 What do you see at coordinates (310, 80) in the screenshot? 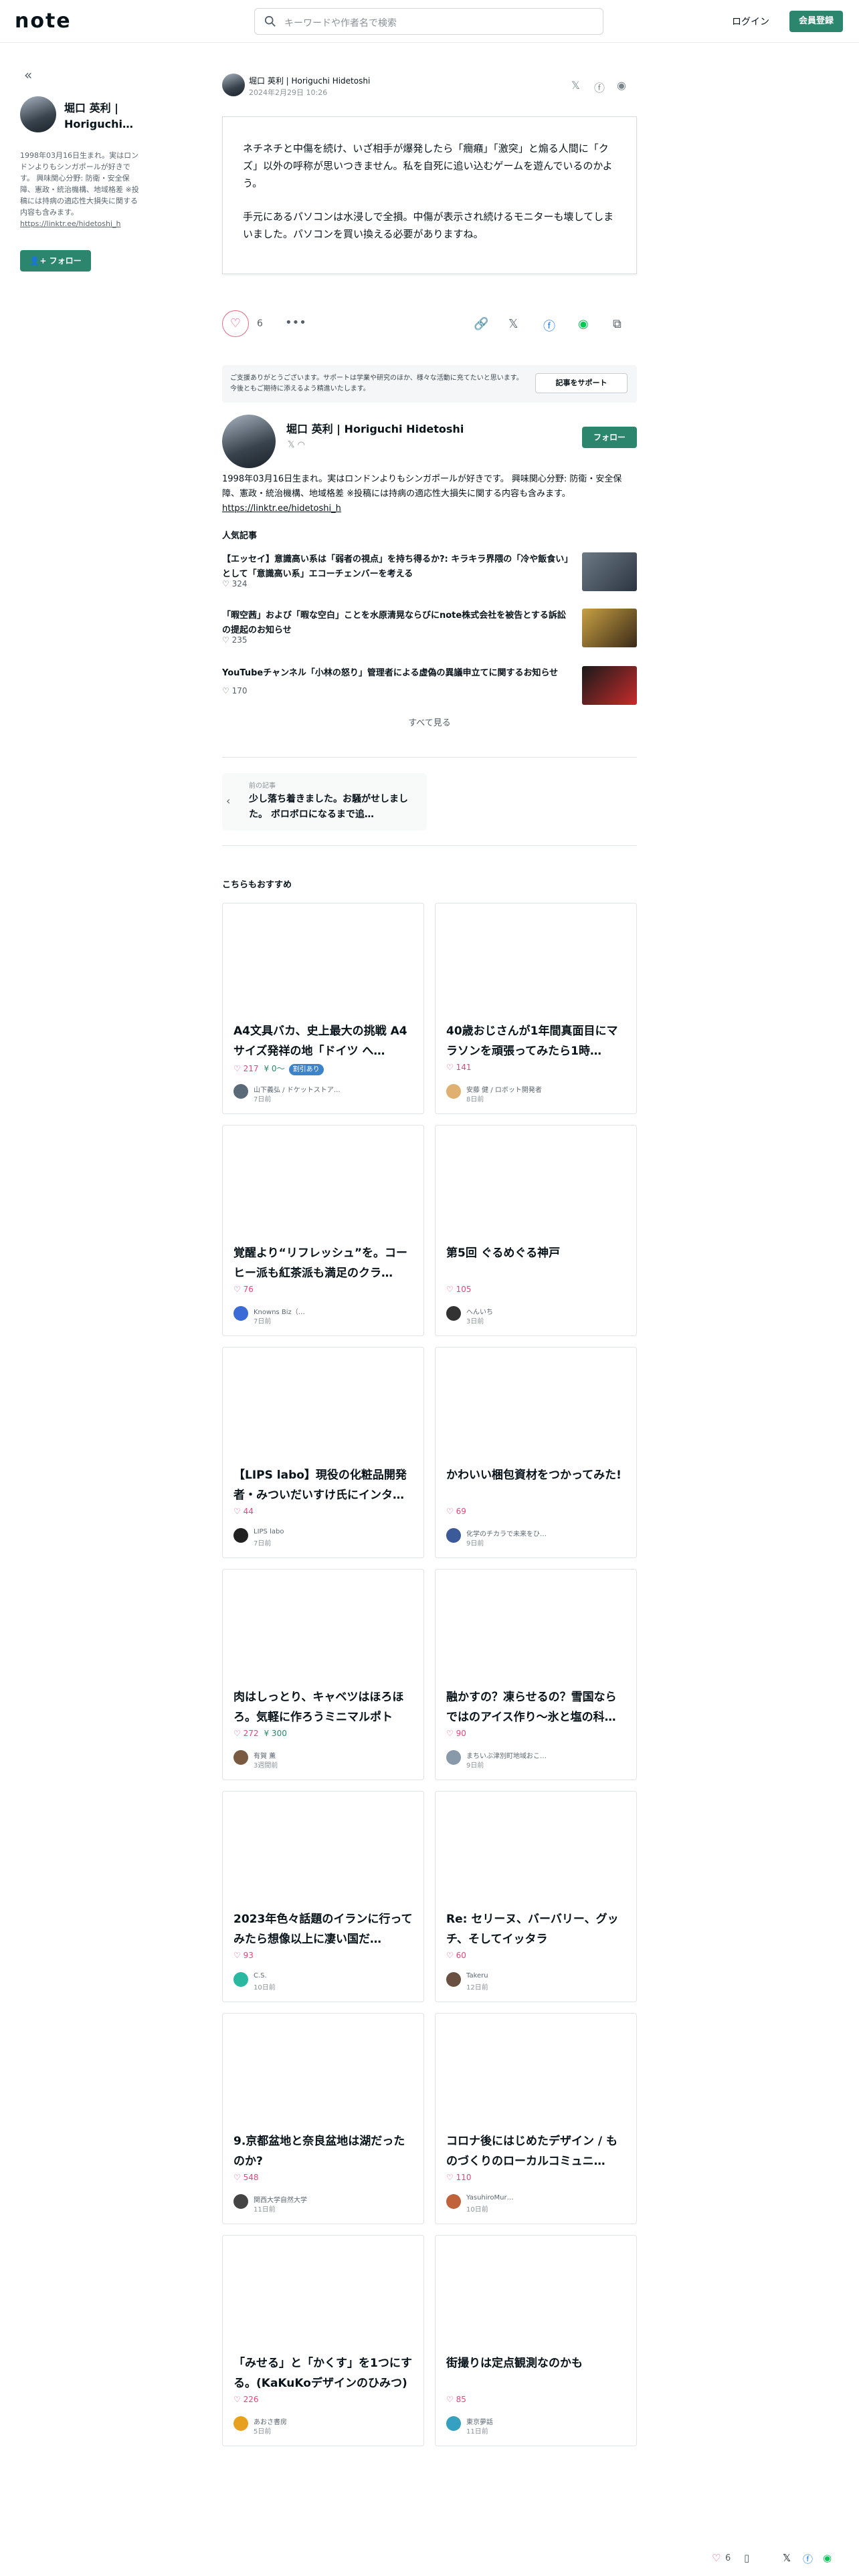
I see `author-name: 堀口 英利 | Horiguchi Hidetoshi` at bounding box center [310, 80].